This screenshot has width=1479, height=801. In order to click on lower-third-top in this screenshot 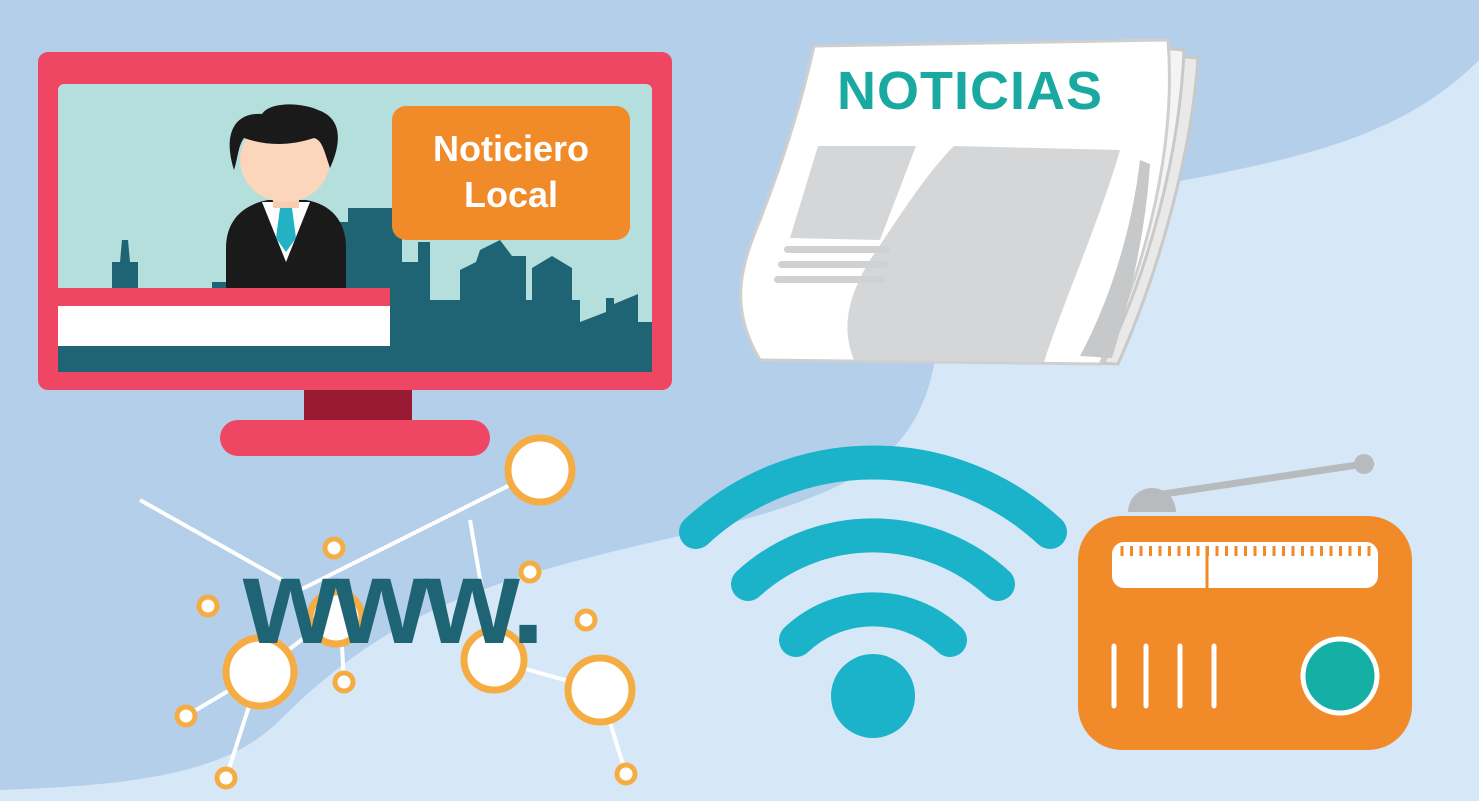, I will do `click(224, 297)`.